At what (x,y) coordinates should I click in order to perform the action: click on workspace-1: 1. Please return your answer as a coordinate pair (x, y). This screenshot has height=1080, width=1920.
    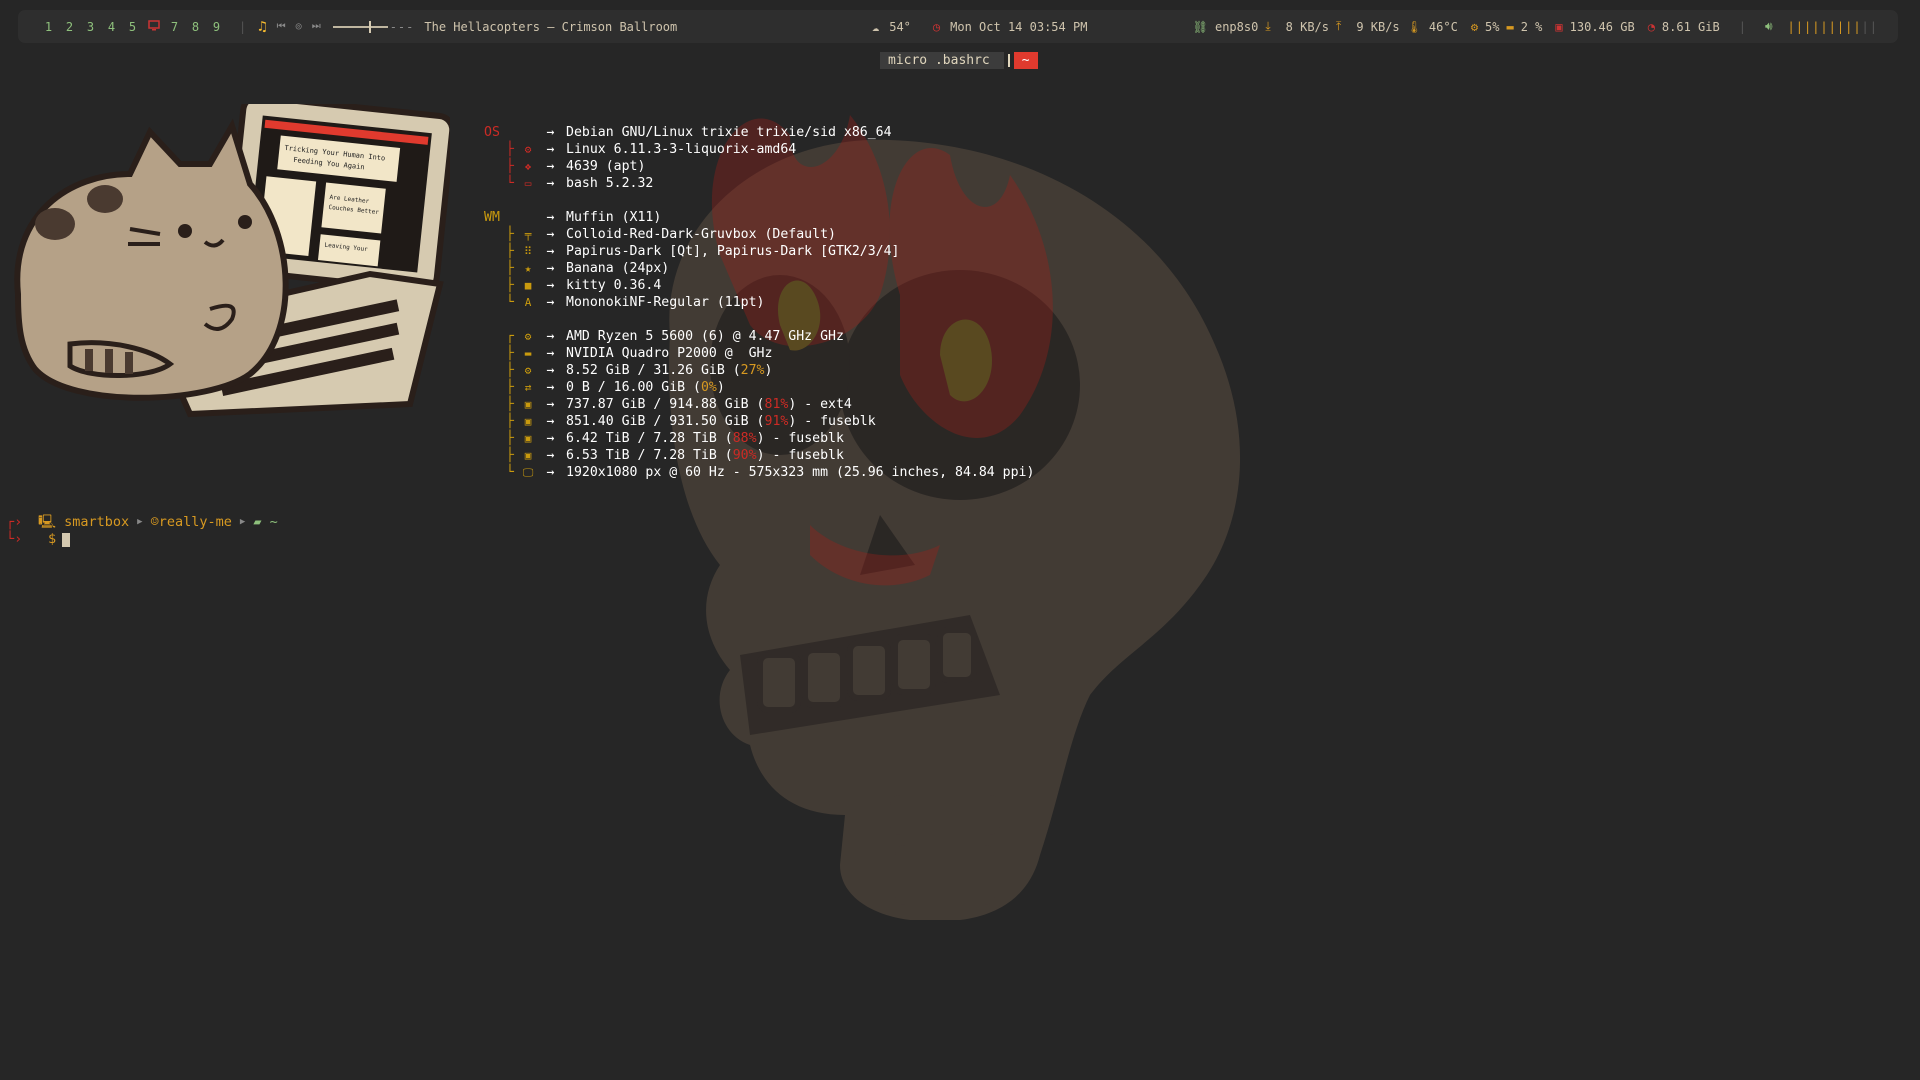
    Looking at the image, I should click on (48, 27).